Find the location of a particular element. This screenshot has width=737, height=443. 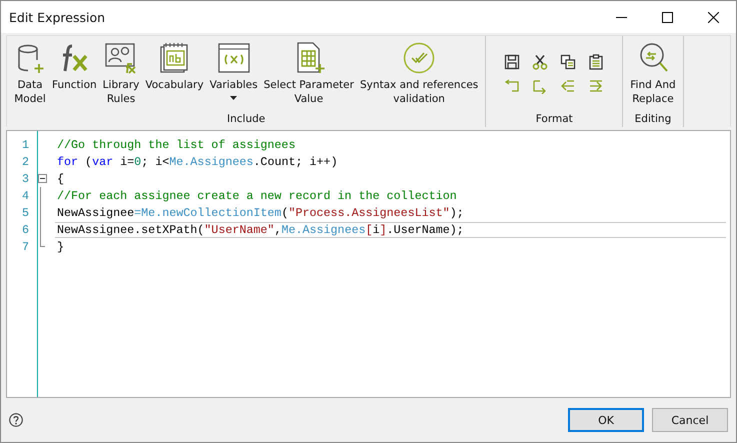

scissors-icon is located at coordinates (540, 62).